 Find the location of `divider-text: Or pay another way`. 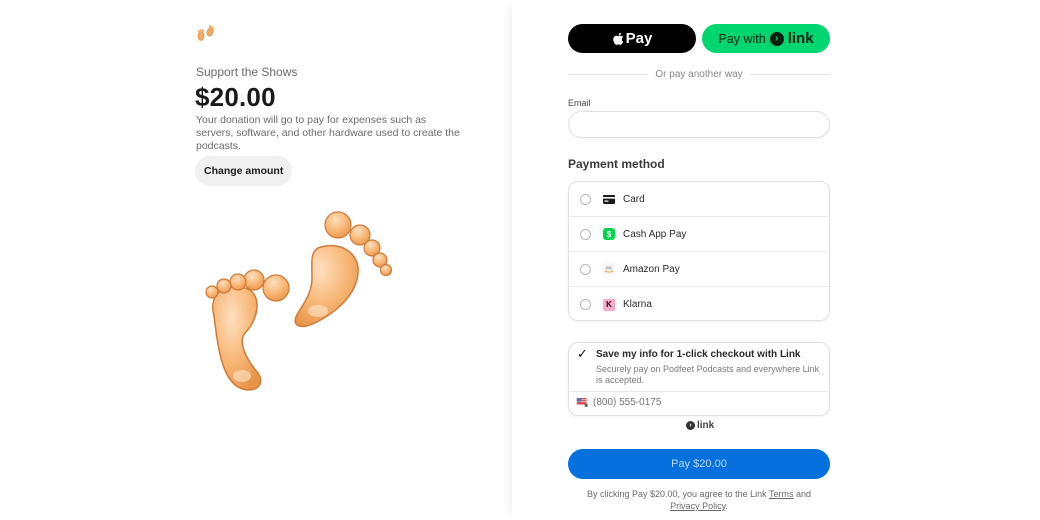

divider-text: Or pay another way is located at coordinates (699, 74).